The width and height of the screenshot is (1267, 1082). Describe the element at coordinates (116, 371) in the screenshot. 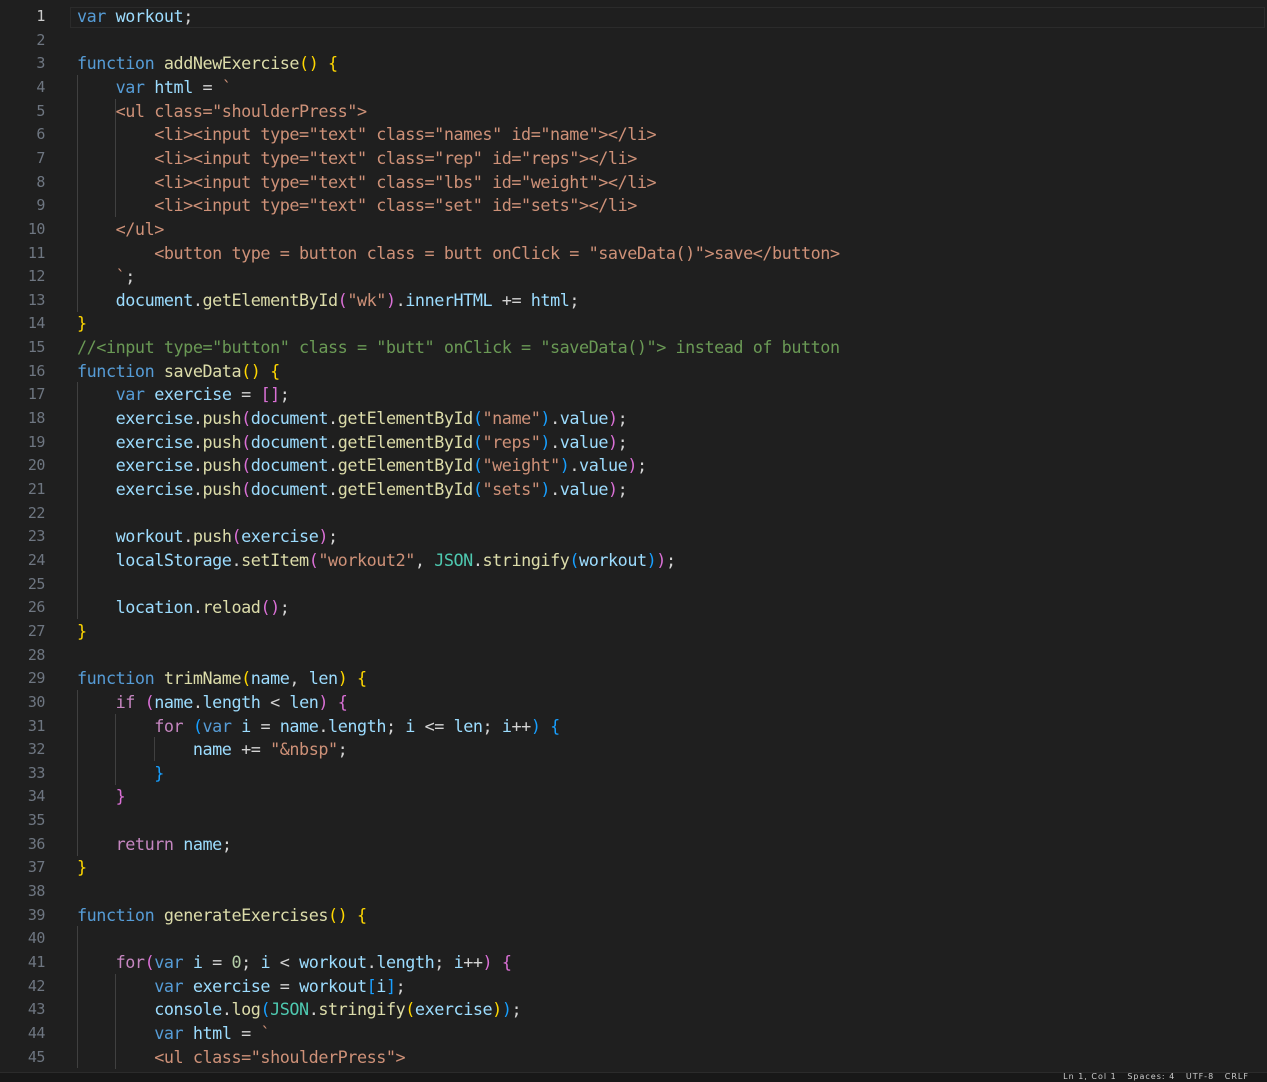

I see `code-token: function` at that location.